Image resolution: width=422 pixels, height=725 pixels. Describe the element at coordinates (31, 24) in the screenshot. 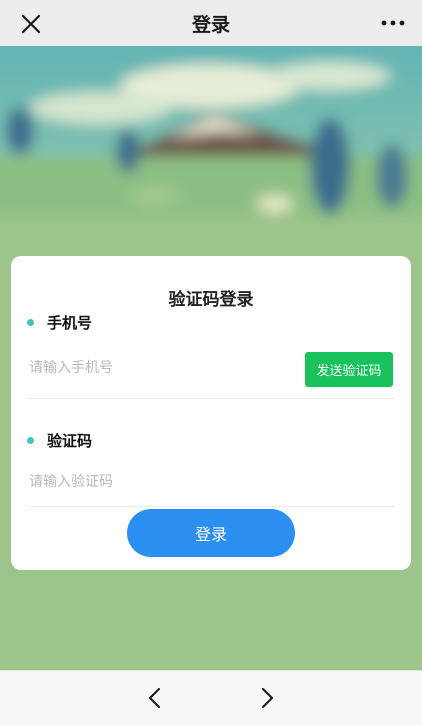

I see `close-icon` at that location.